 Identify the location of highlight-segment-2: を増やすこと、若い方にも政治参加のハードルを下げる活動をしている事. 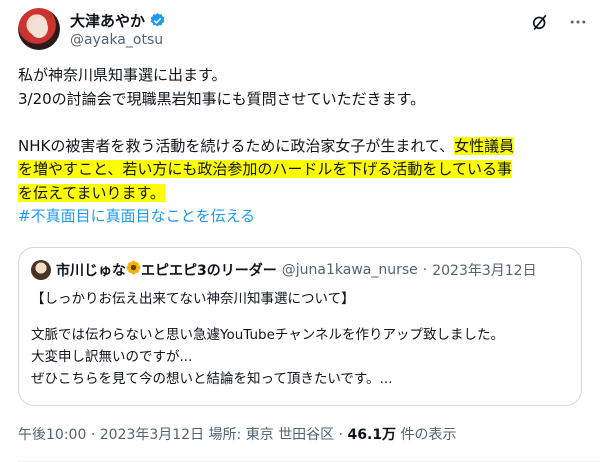
(265, 169).